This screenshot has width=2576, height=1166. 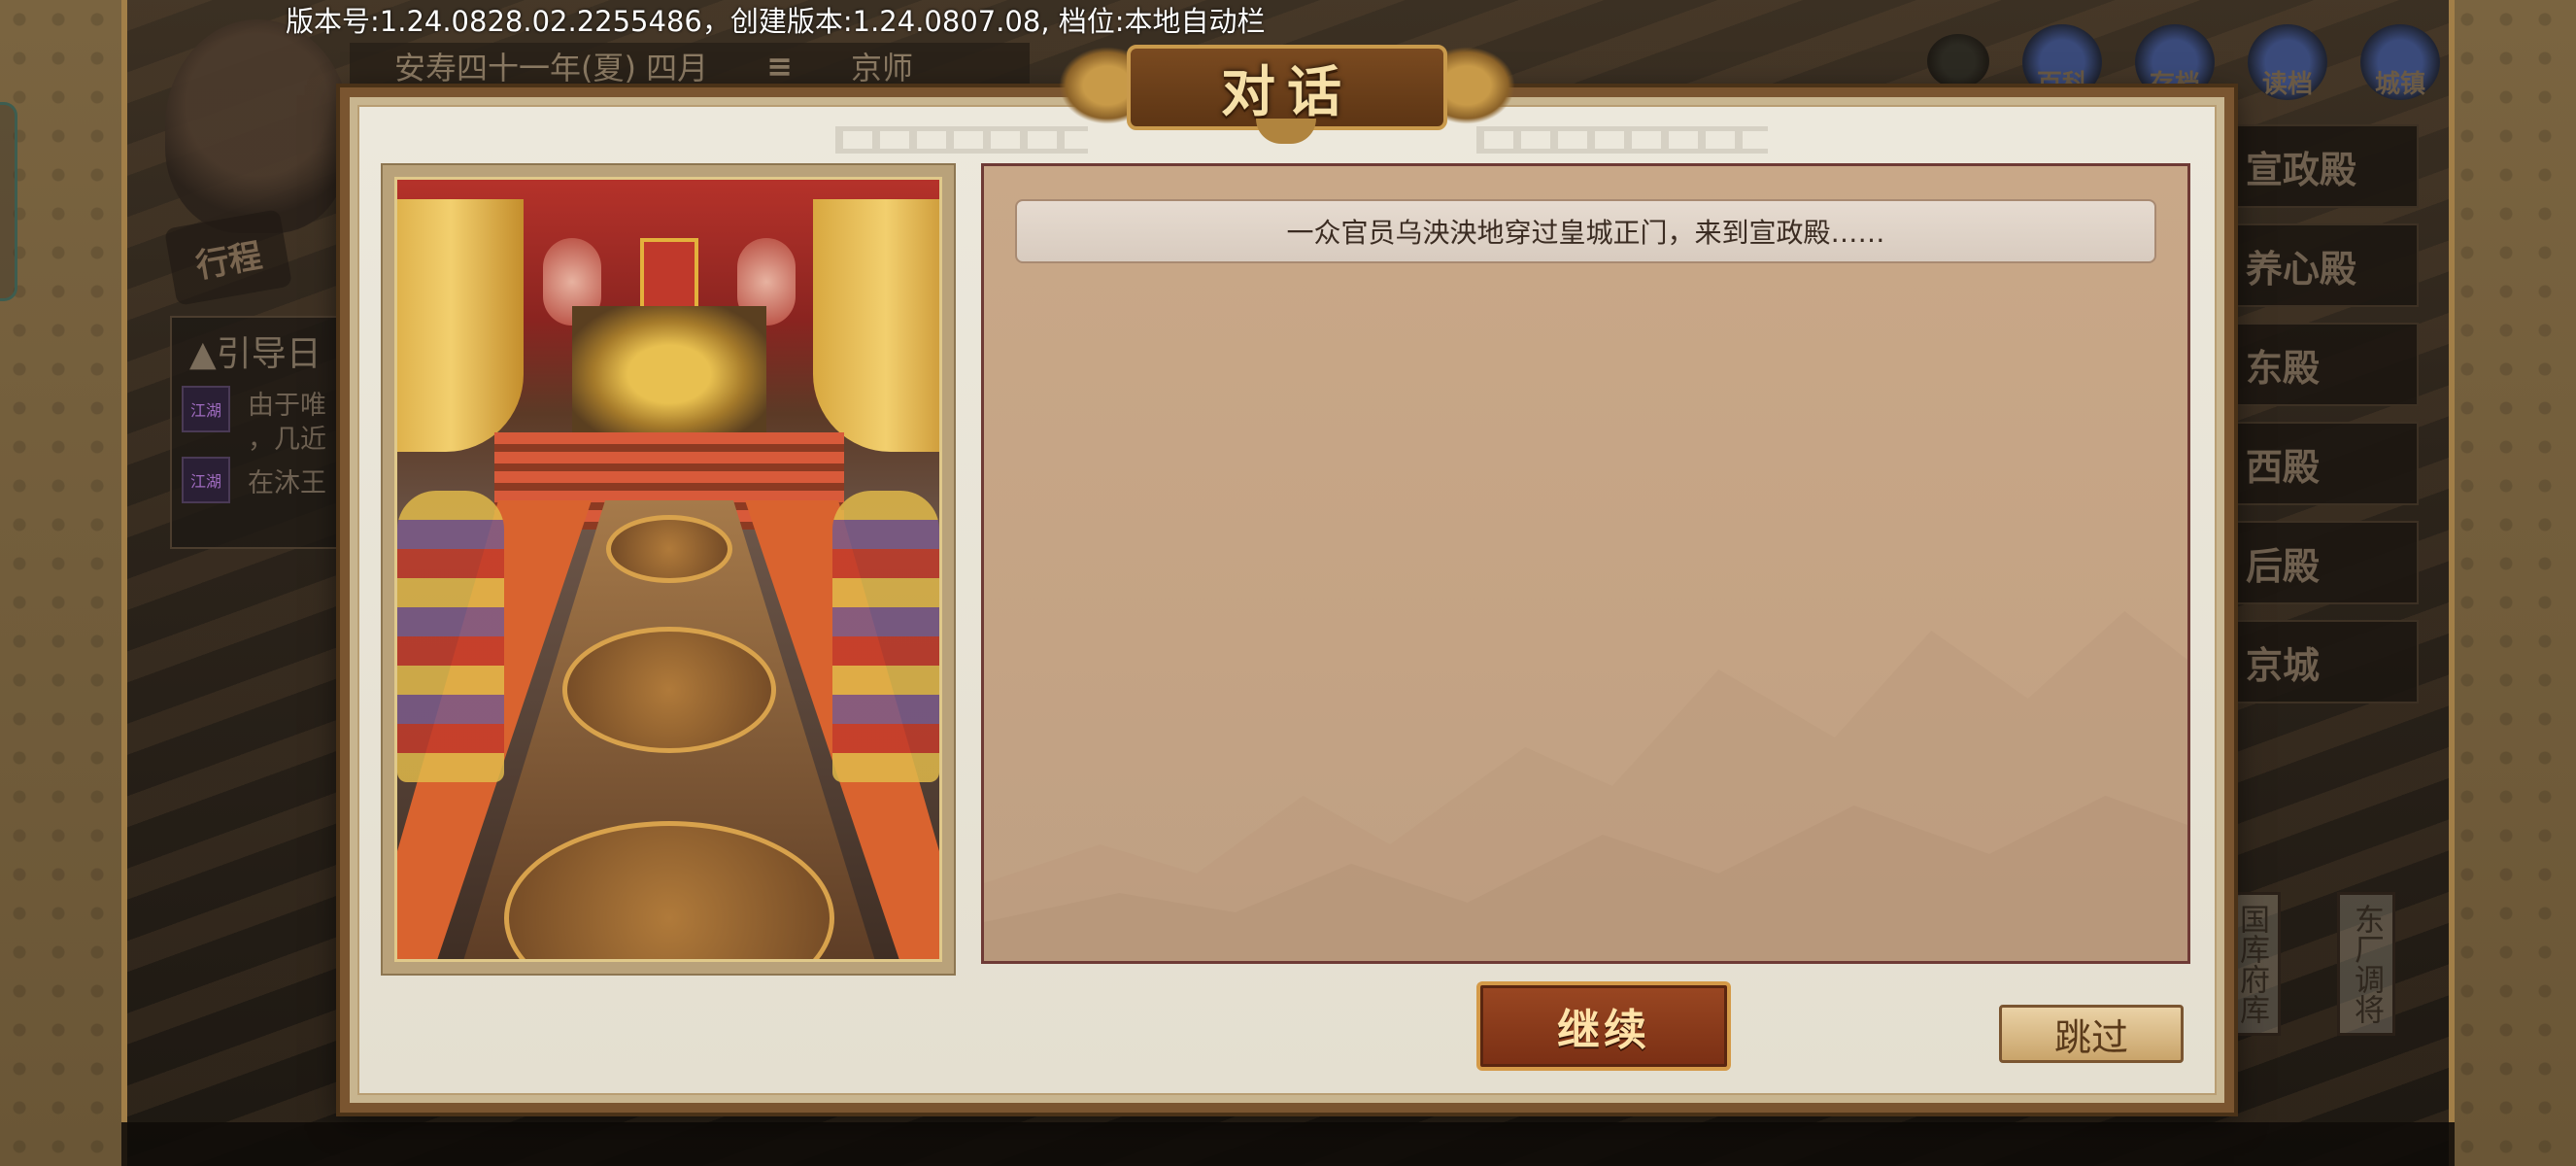 I want to click on medal-ornament-icon, so click(x=1286, y=131).